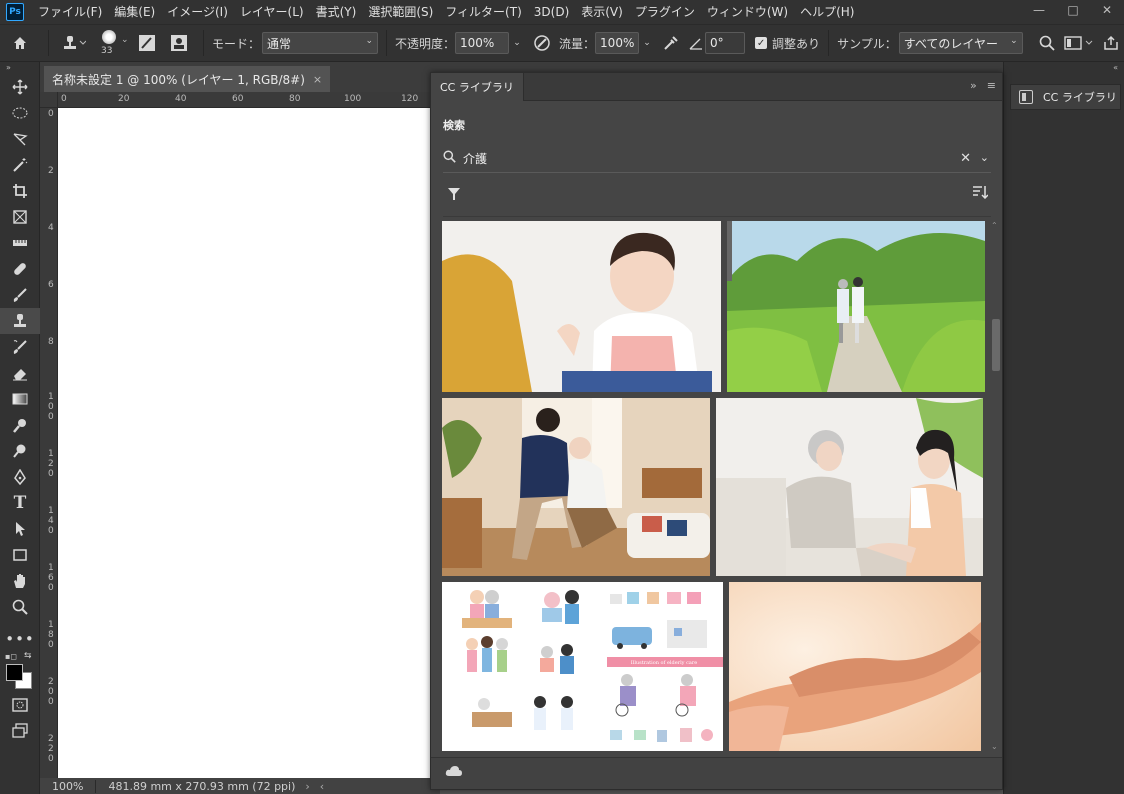  Describe the element at coordinates (11, 656) in the screenshot. I see `default-colors-icon: ▪◻` at that location.